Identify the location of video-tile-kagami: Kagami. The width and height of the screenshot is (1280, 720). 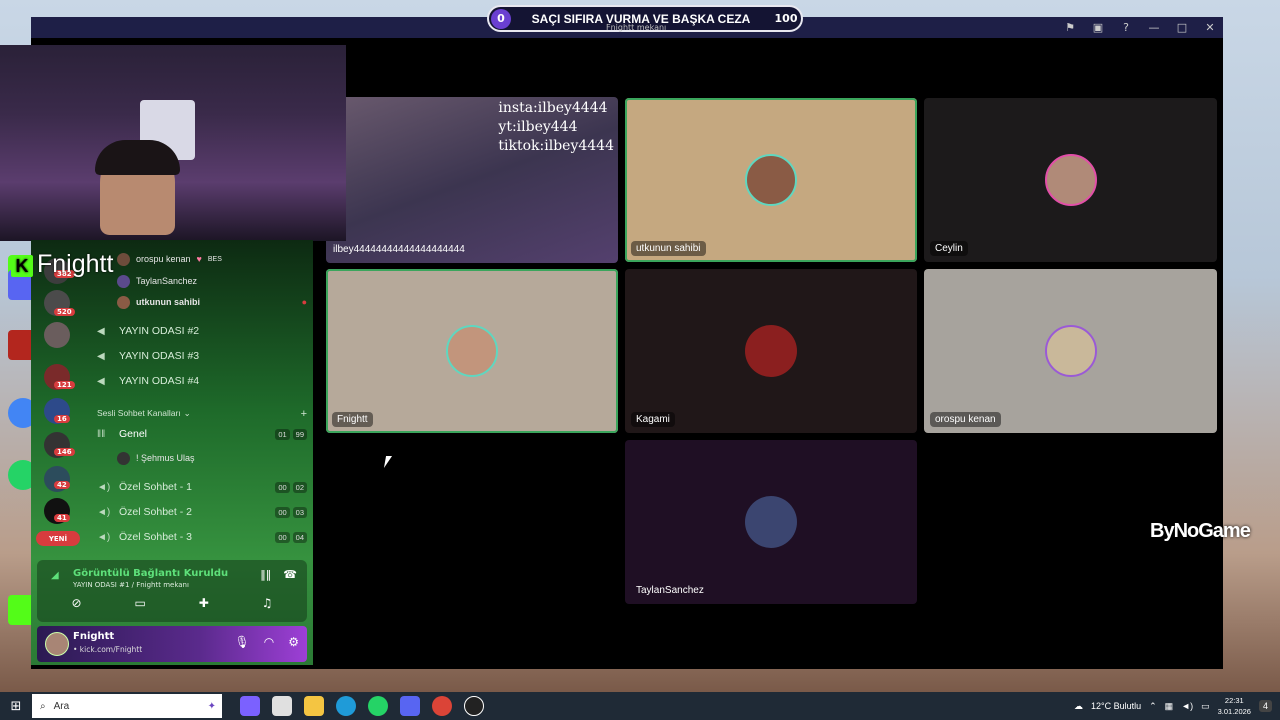
(771, 351).